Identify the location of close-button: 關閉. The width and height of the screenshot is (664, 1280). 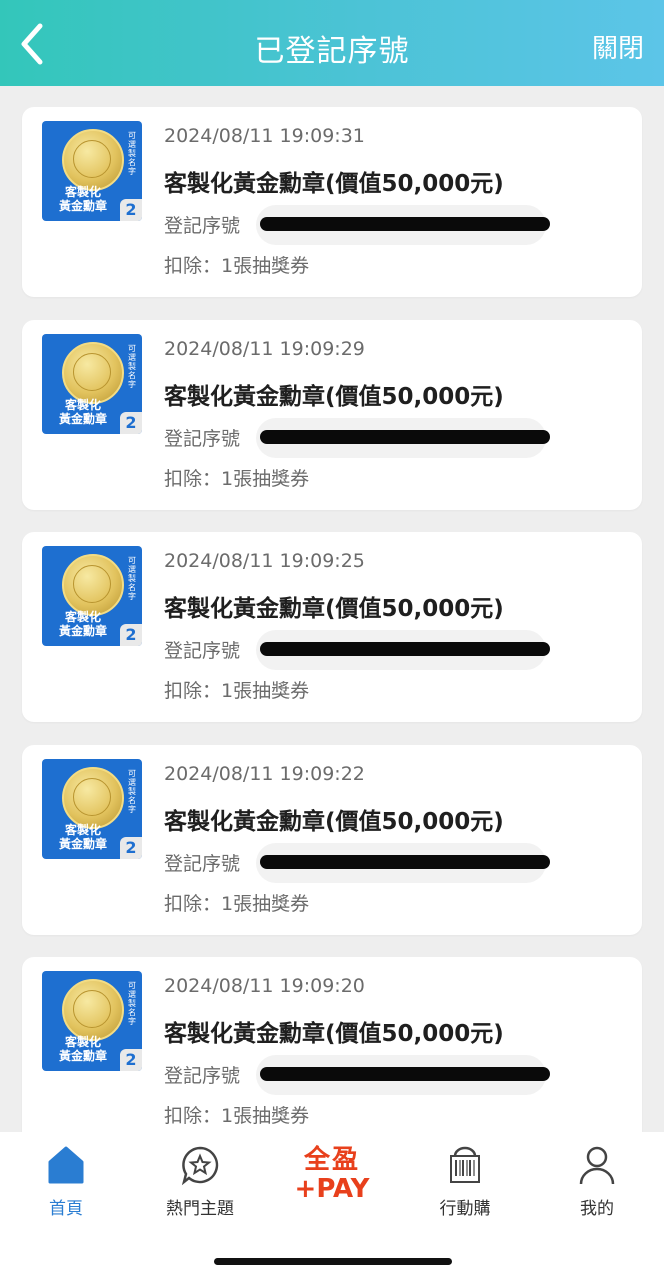
(618, 46).